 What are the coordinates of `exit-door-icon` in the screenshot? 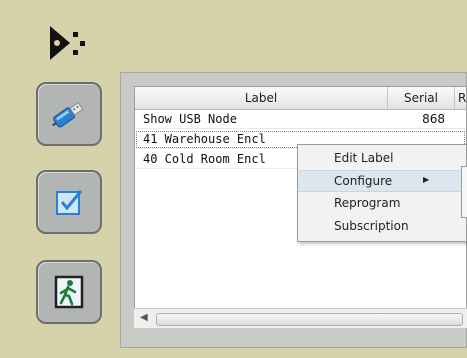 It's located at (69, 292).